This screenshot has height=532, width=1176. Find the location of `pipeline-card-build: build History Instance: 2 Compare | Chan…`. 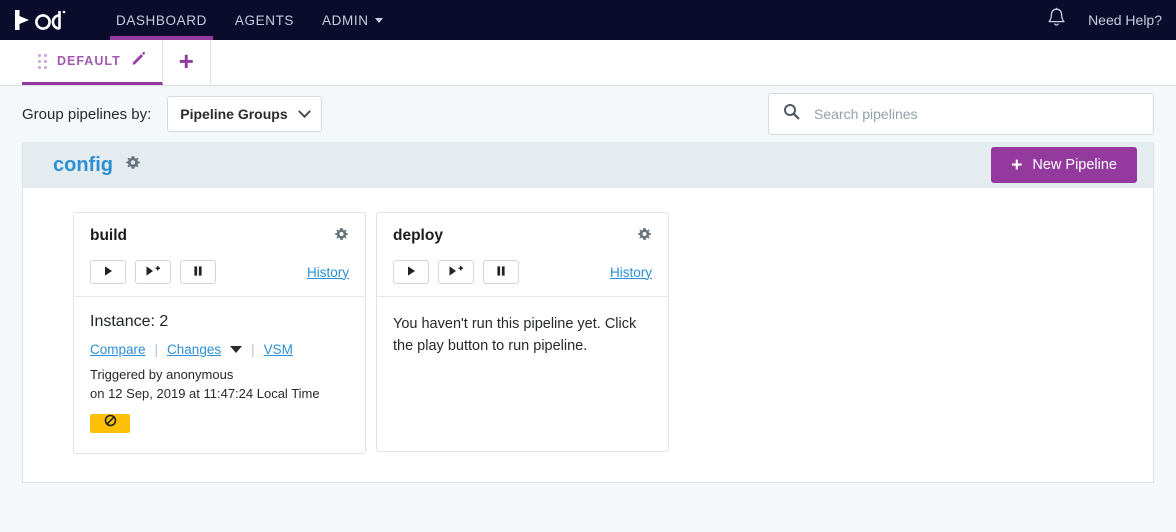

pipeline-card-build: build History Instance: 2 Compare | Chan… is located at coordinates (219, 333).